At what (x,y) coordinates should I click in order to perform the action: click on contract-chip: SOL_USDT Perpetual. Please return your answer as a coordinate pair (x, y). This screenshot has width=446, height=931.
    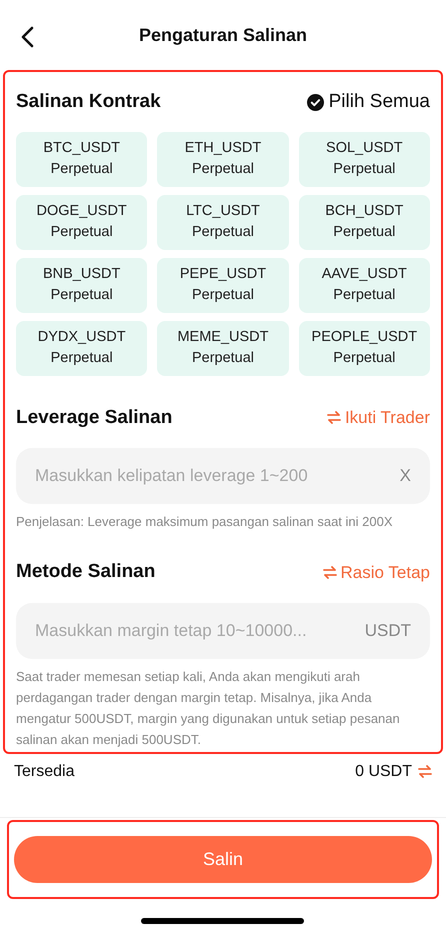
    Looking at the image, I should click on (364, 159).